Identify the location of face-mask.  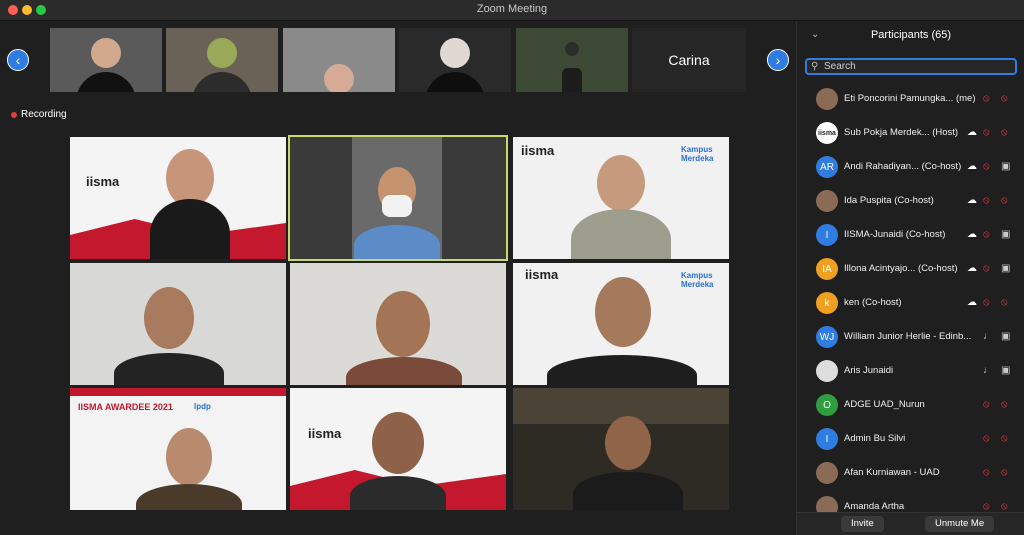
(397, 206).